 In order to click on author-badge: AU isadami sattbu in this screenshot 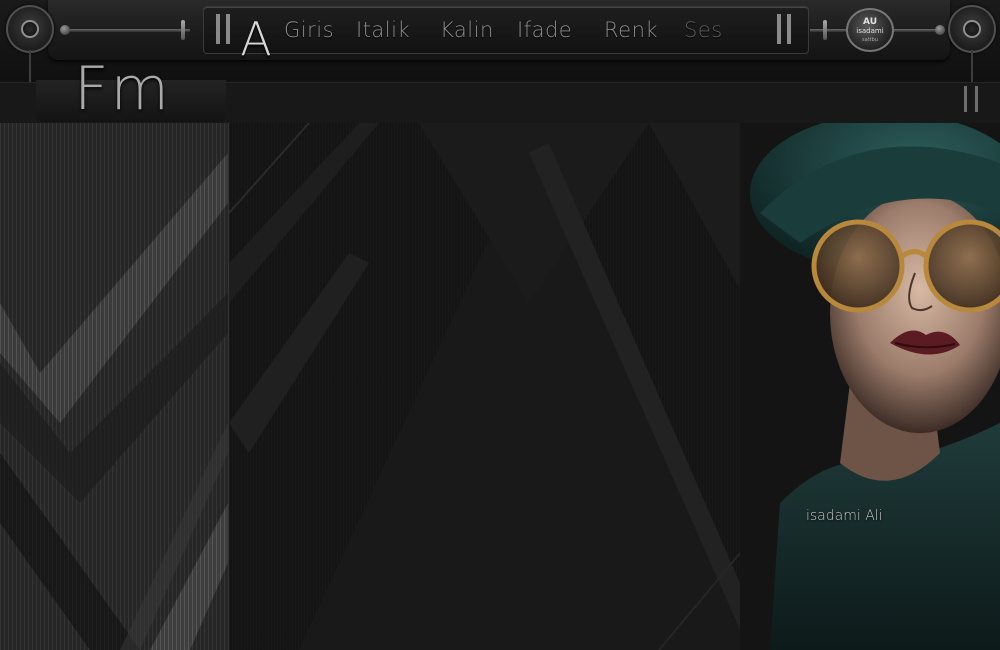, I will do `click(870, 30)`.